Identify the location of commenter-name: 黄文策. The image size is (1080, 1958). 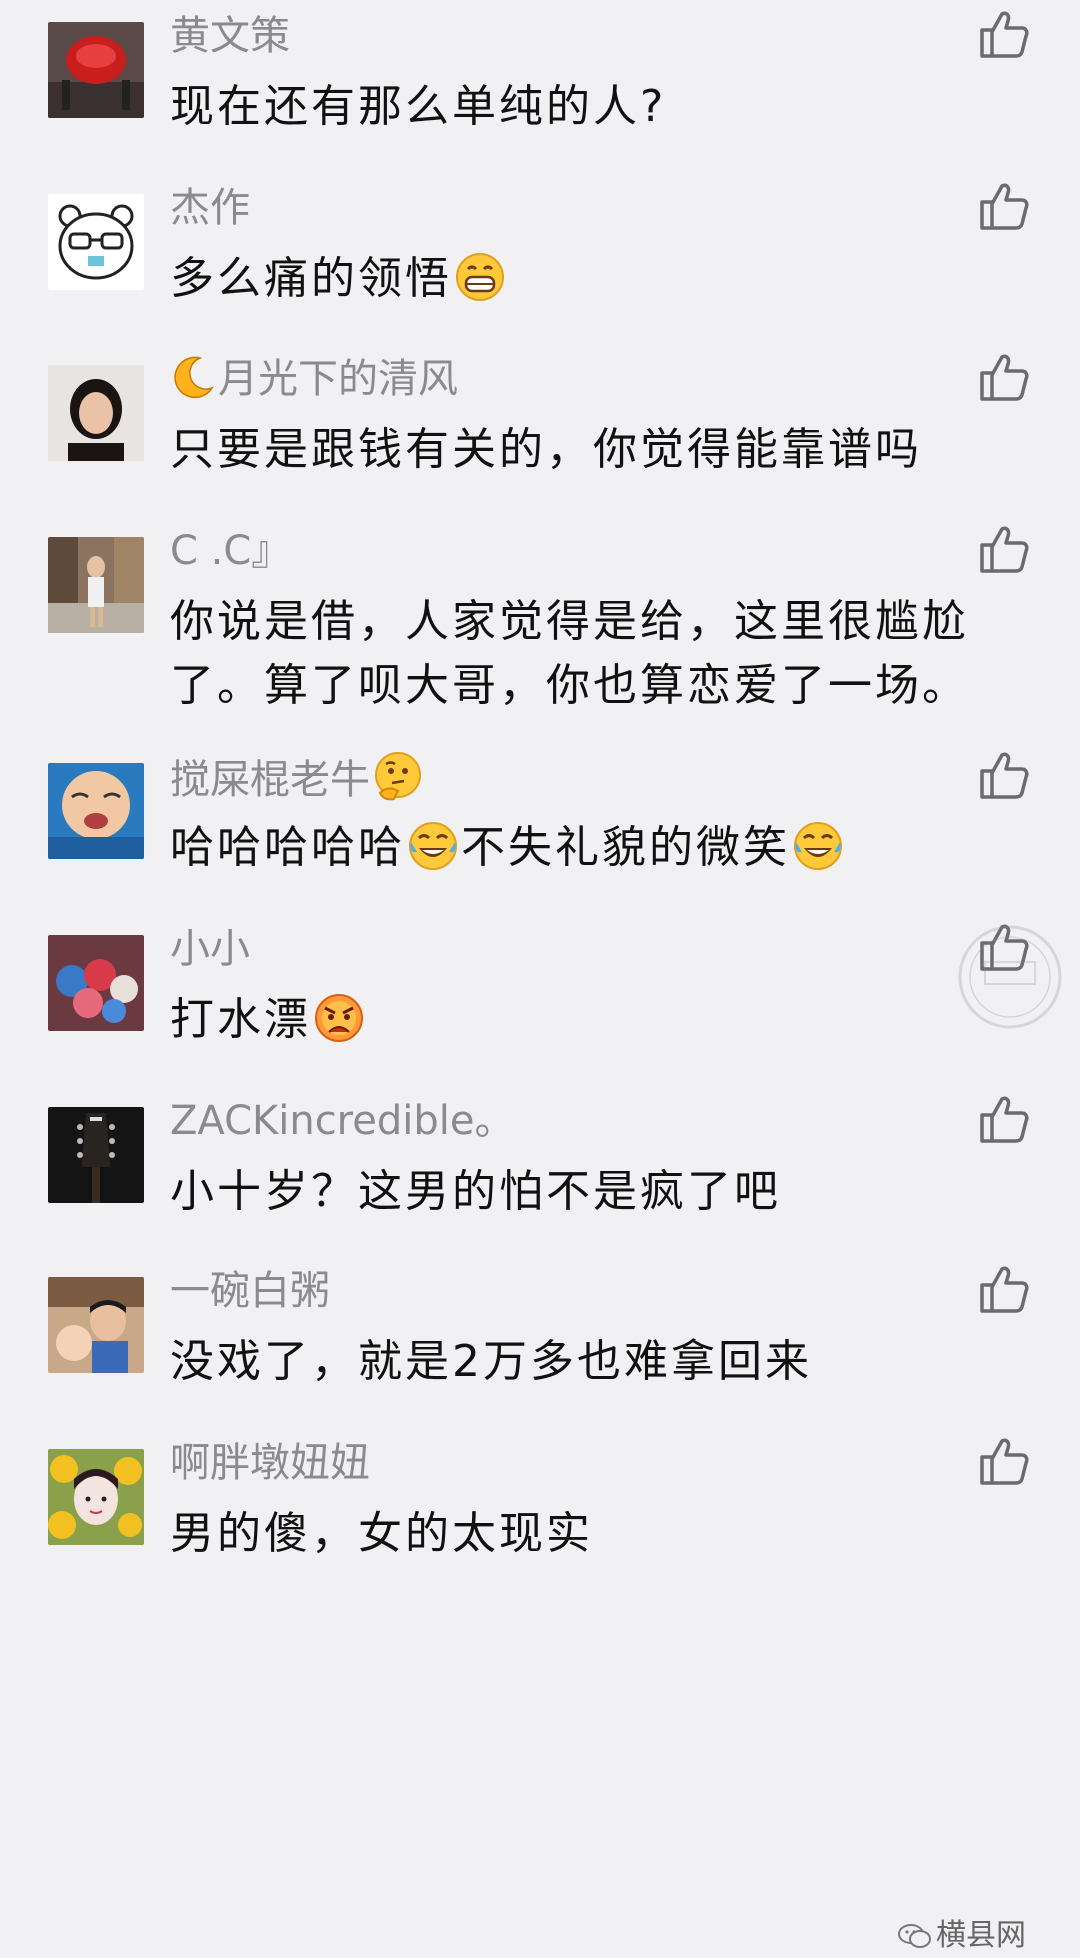
(230, 36).